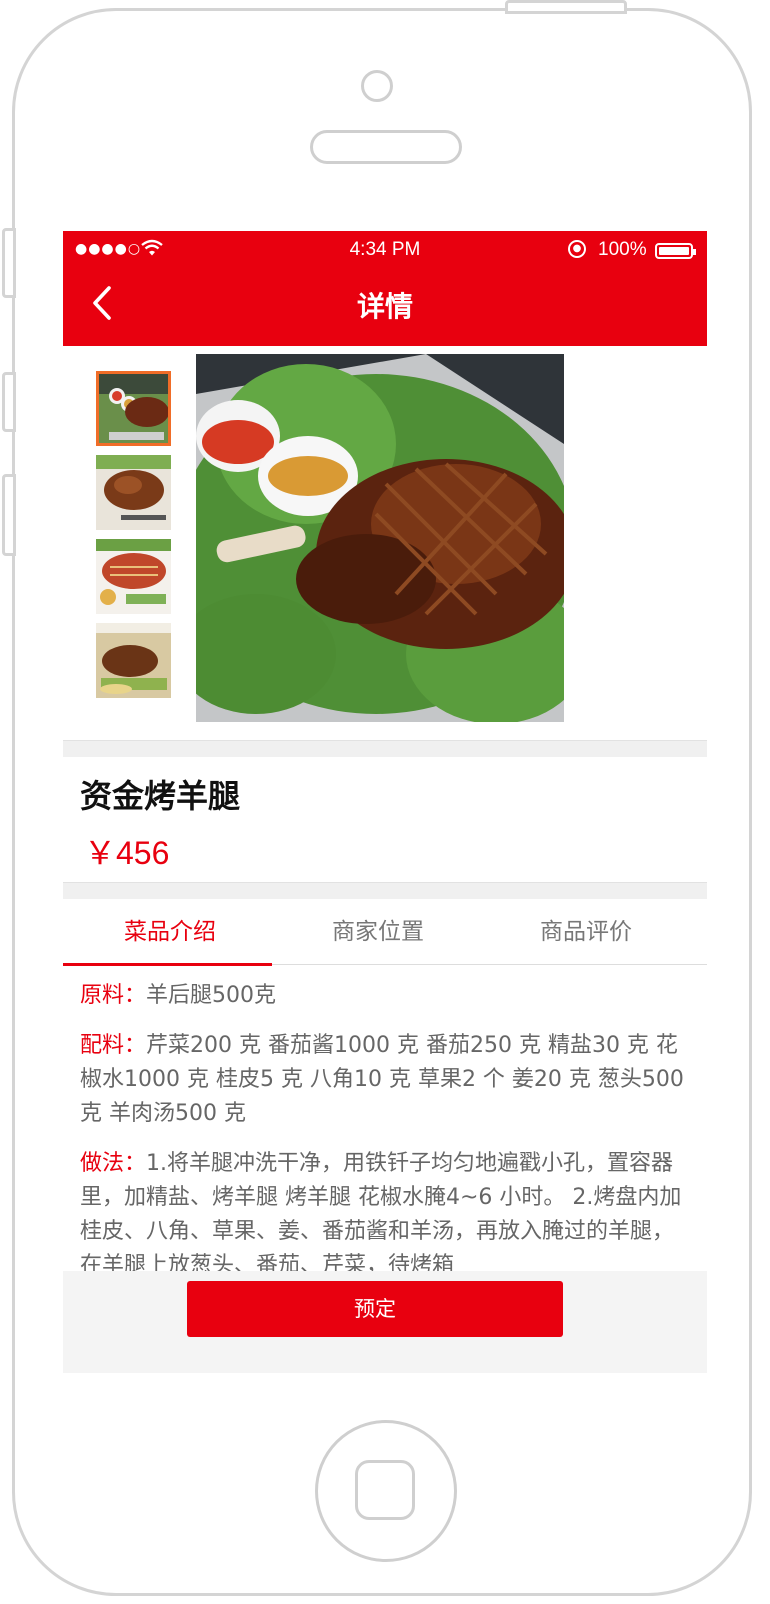 This screenshot has height=1604, width=770. Describe the element at coordinates (385, 748) in the screenshot. I see `section-divider` at that location.